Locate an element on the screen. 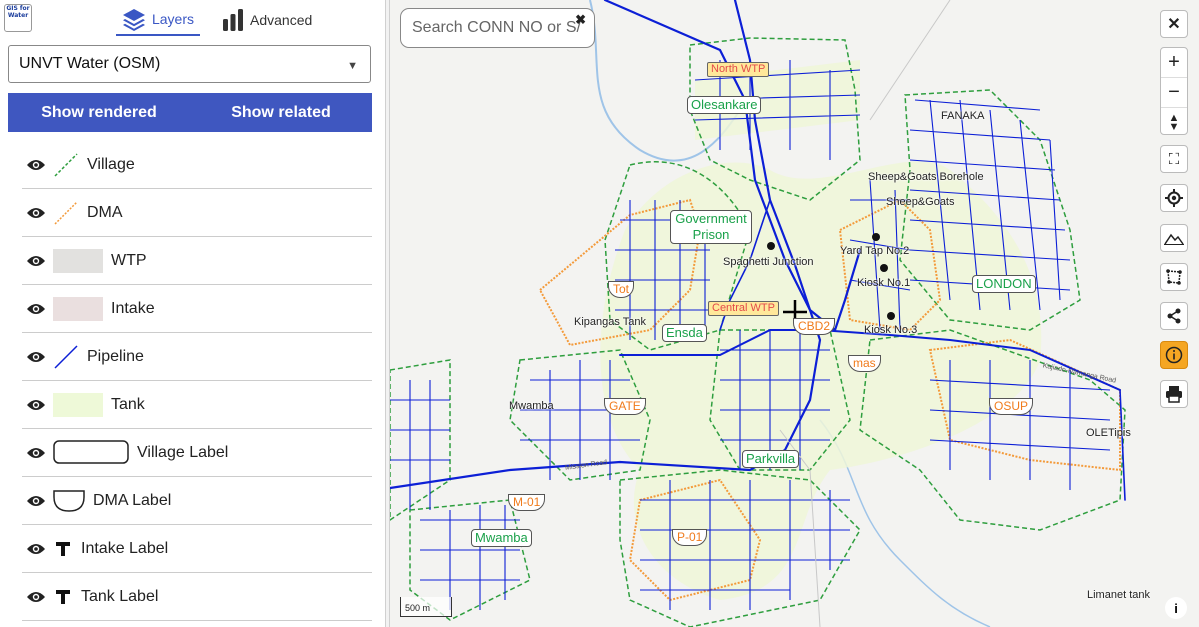  legend-label: Intake is located at coordinates (133, 308).